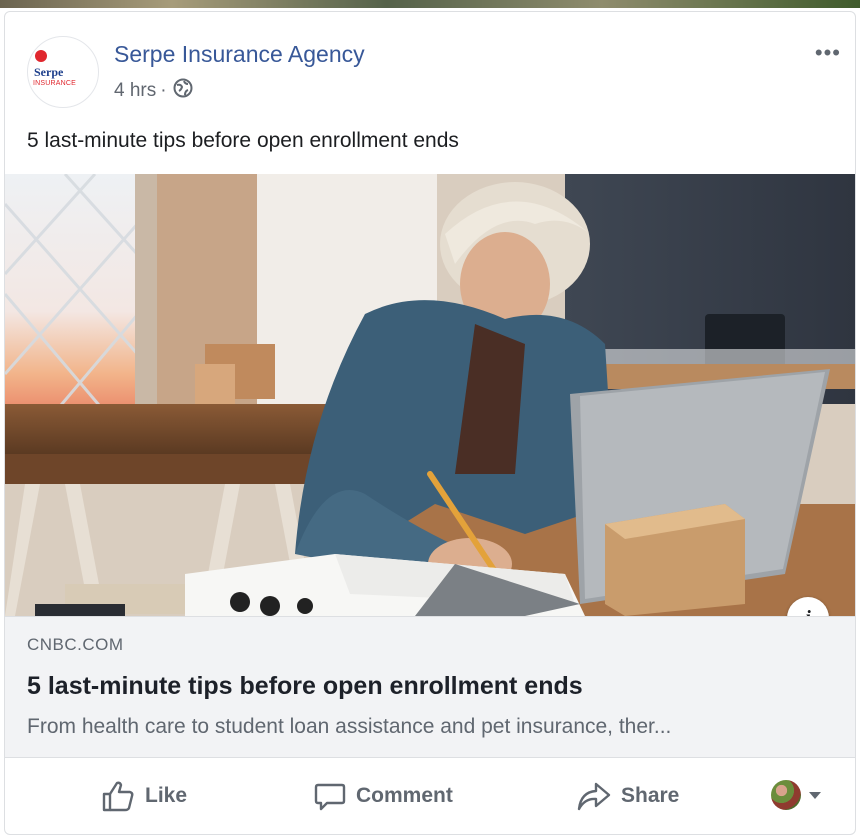 The height and width of the screenshot is (839, 860). I want to click on globe-icon, so click(183, 91).